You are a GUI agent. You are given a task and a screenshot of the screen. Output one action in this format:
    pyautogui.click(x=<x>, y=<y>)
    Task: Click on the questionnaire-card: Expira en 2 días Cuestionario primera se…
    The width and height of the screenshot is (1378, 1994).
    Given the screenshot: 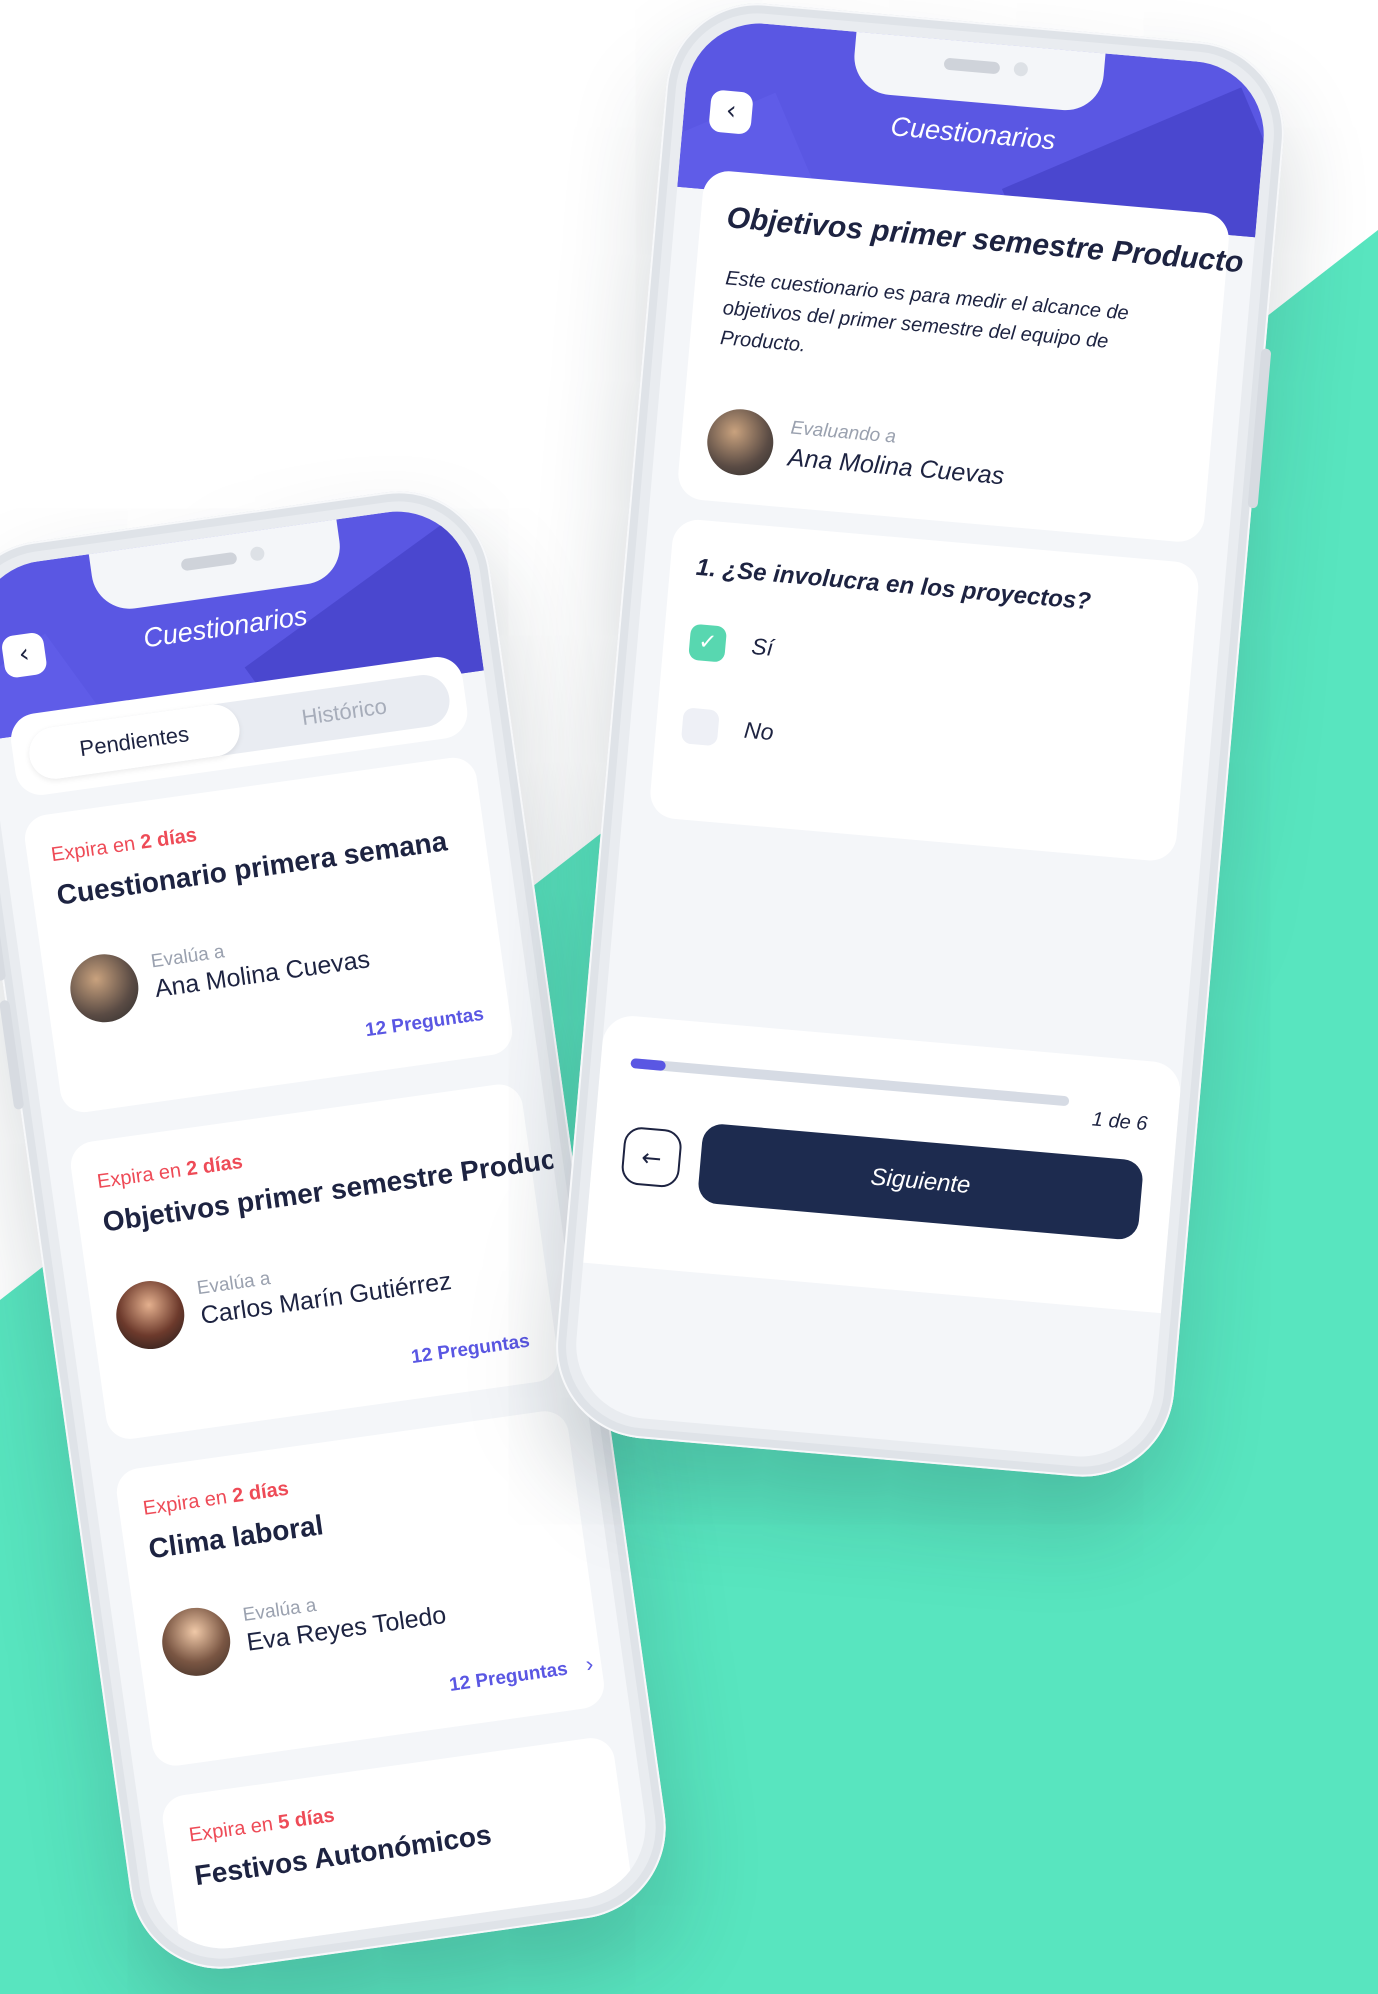 What is the action you would take?
    pyautogui.click(x=268, y=935)
    